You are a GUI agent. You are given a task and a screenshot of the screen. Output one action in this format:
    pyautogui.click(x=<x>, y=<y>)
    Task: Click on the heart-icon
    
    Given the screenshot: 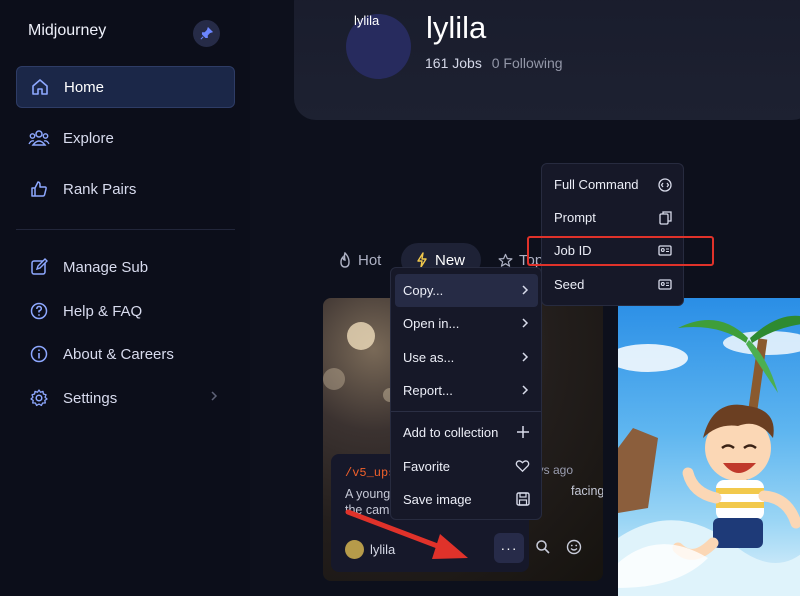 What is the action you would take?
    pyautogui.click(x=522, y=466)
    